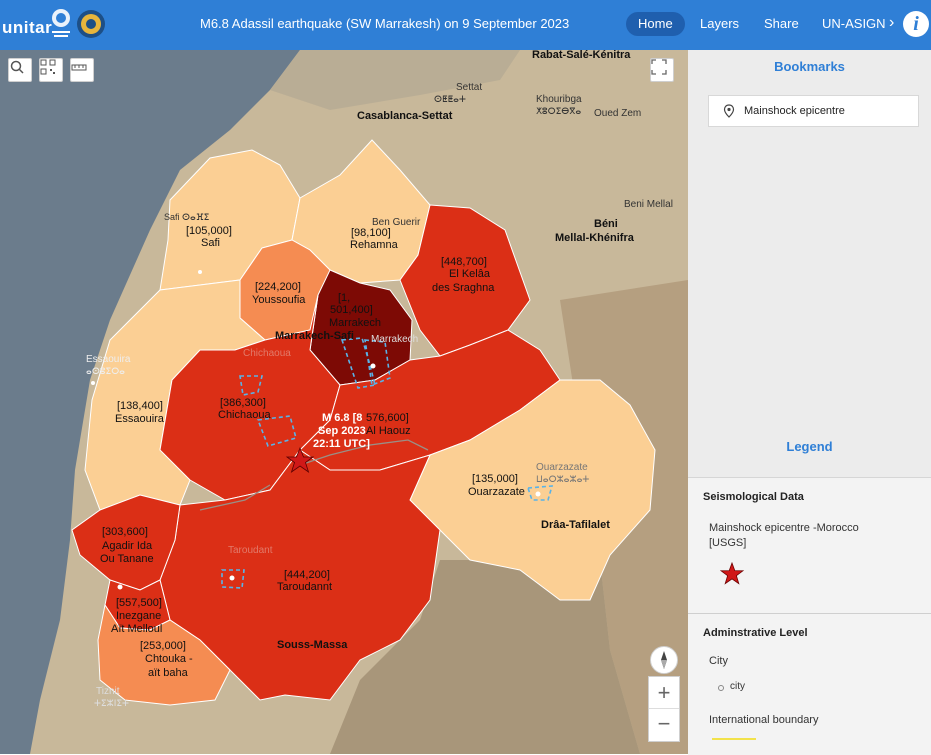 The width and height of the screenshot is (931, 755). Describe the element at coordinates (244, 415) in the screenshot. I see `label-chichaoua: Chichaoua` at that location.